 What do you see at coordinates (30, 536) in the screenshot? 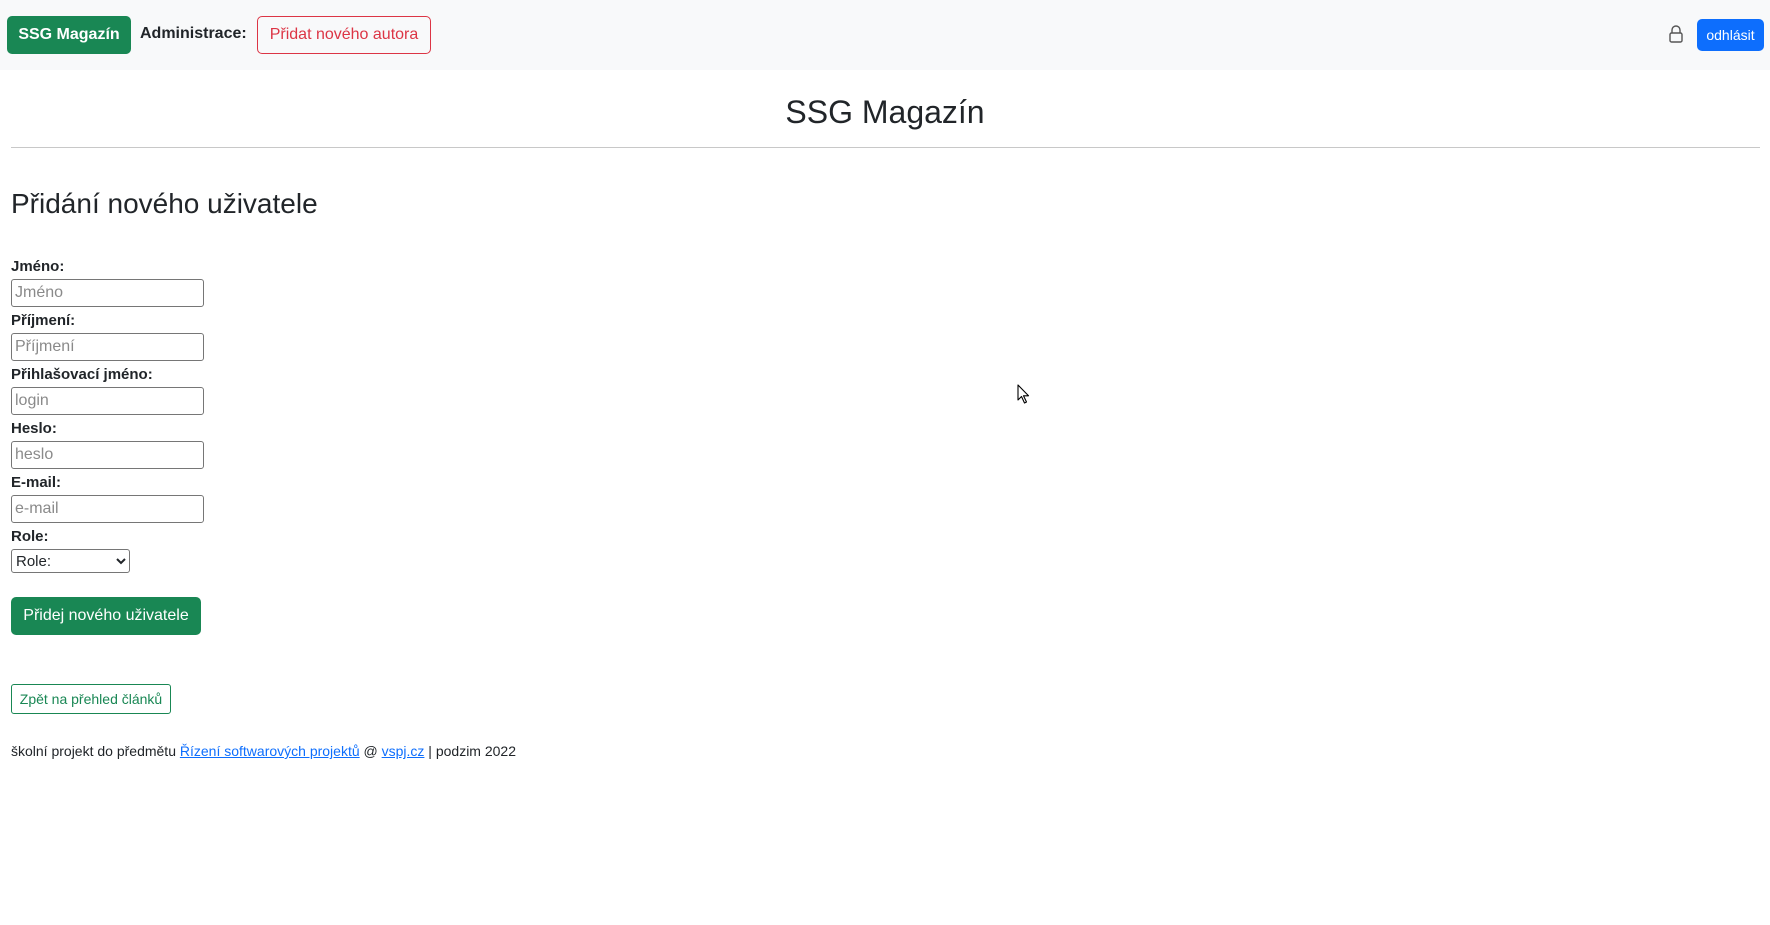
I see `role-label: Role:` at bounding box center [30, 536].